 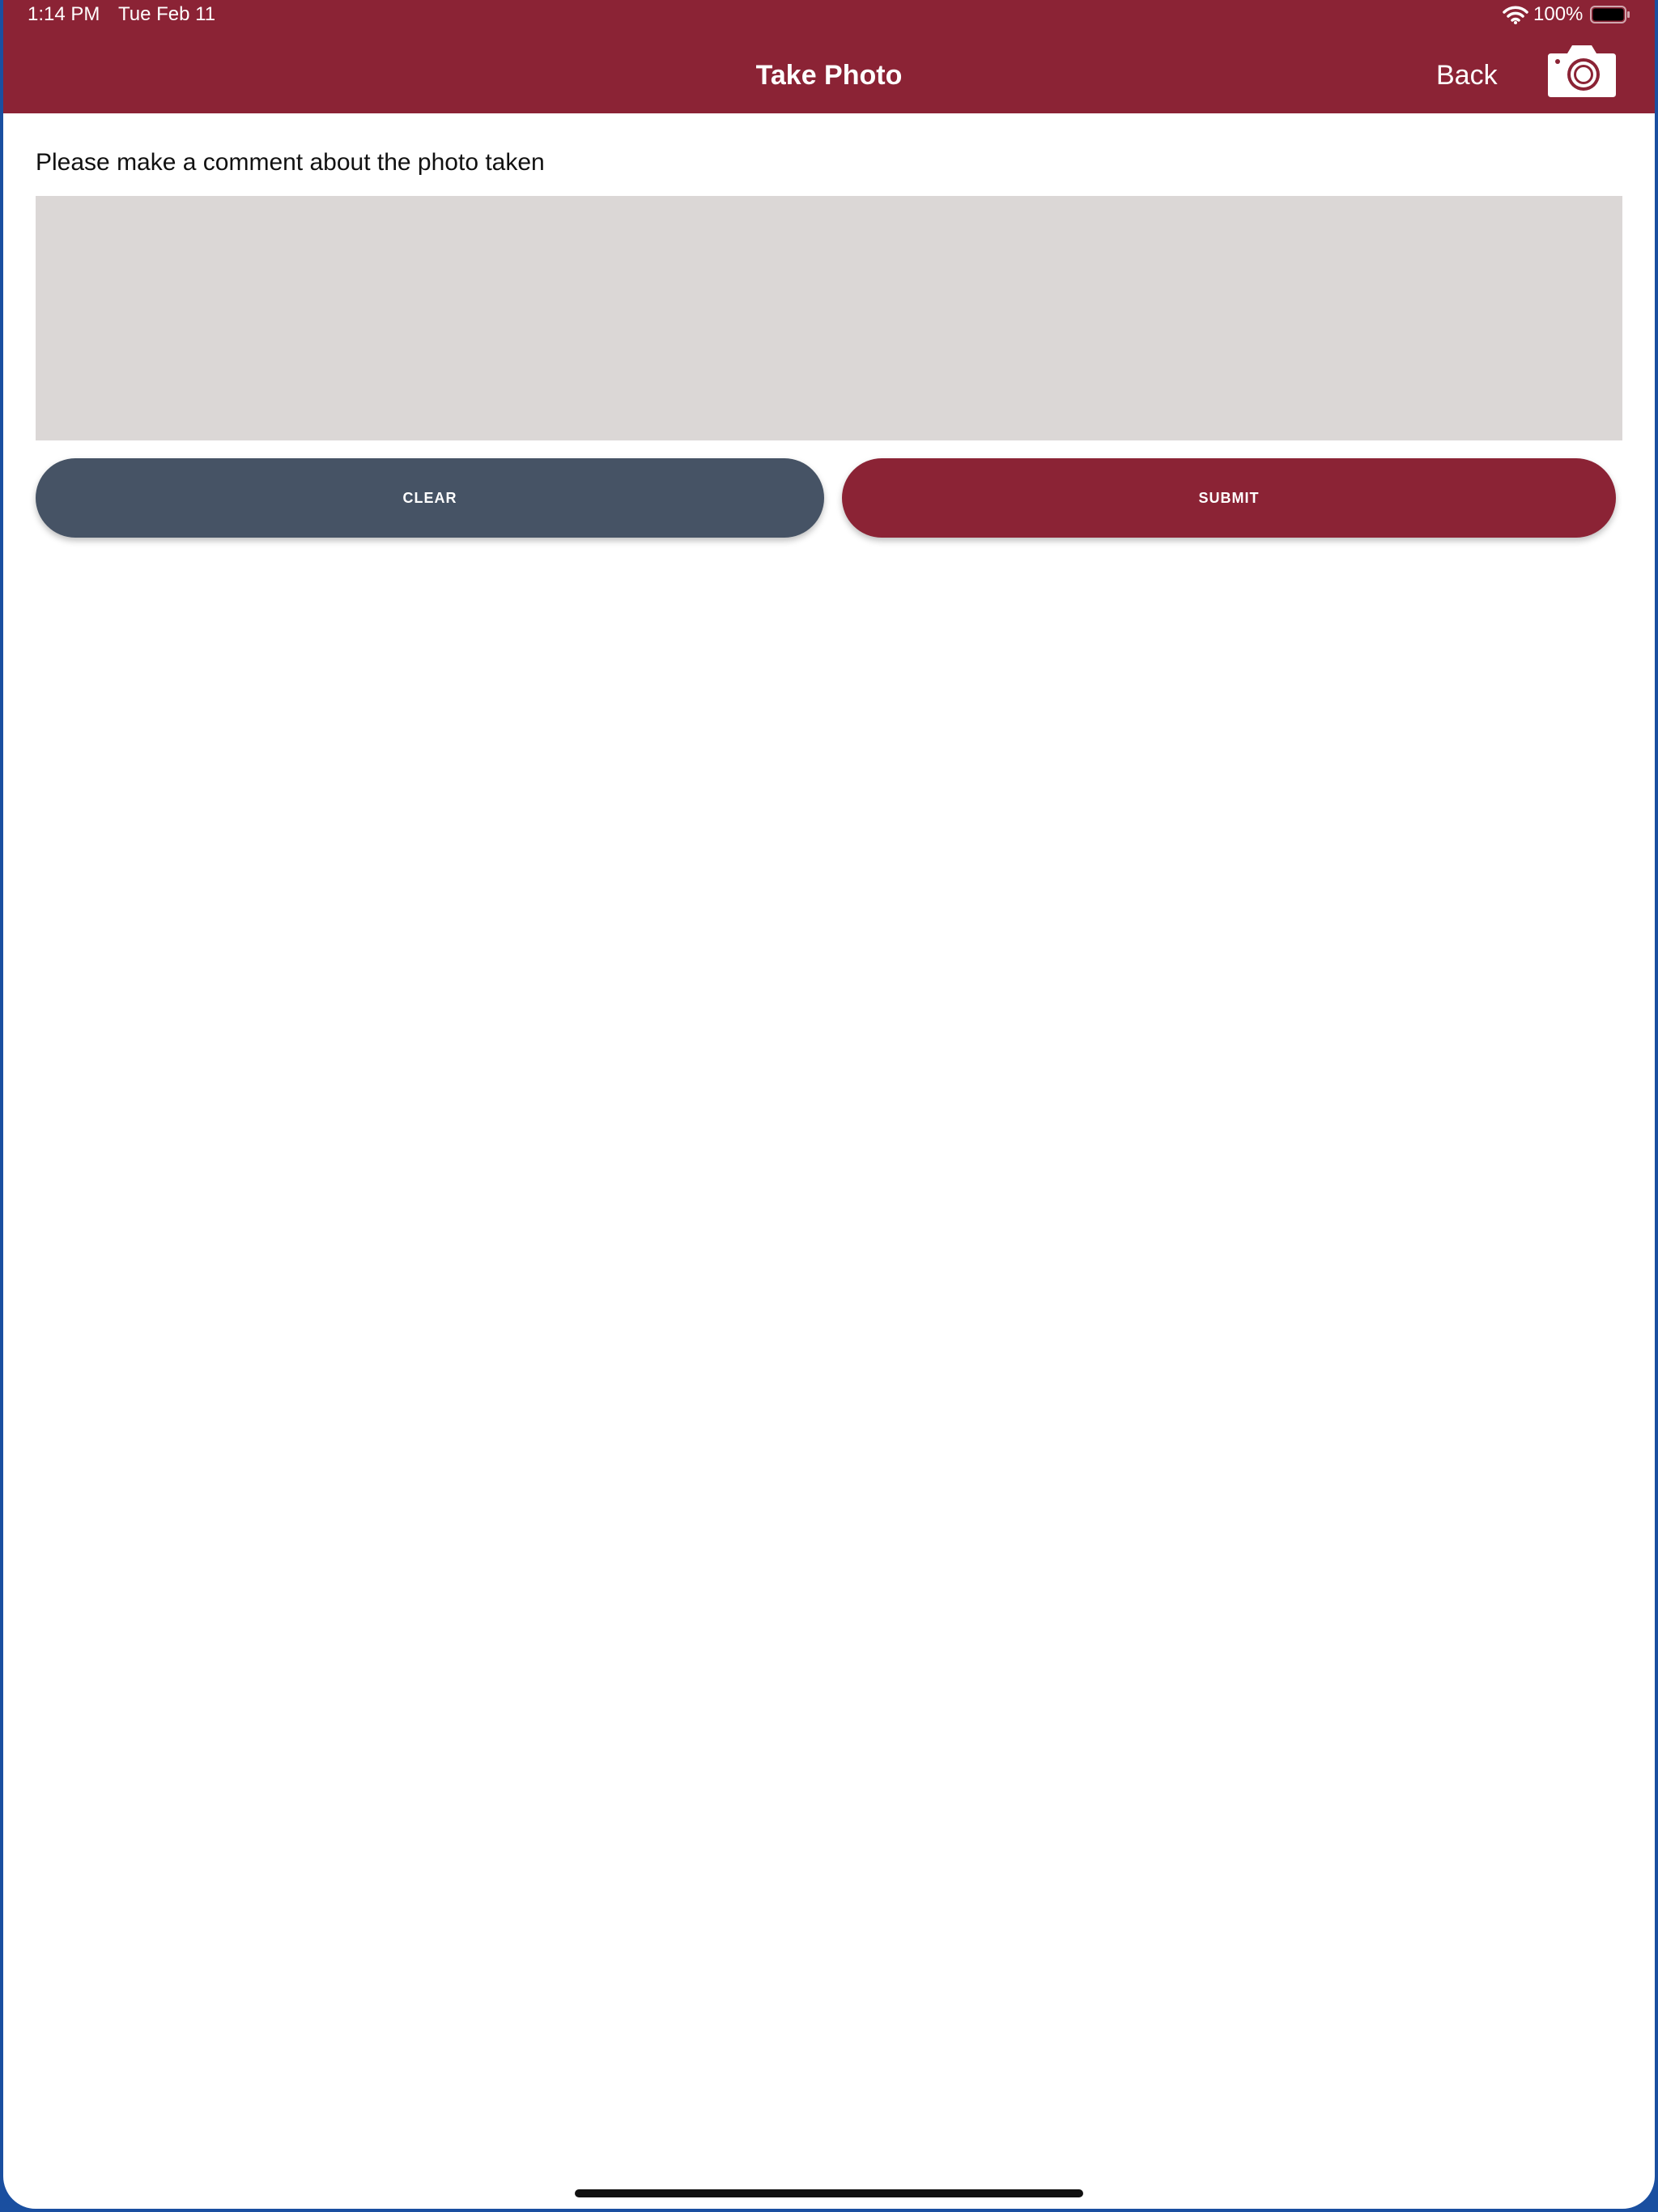 I want to click on battery-percent: 100%, so click(x=1558, y=14).